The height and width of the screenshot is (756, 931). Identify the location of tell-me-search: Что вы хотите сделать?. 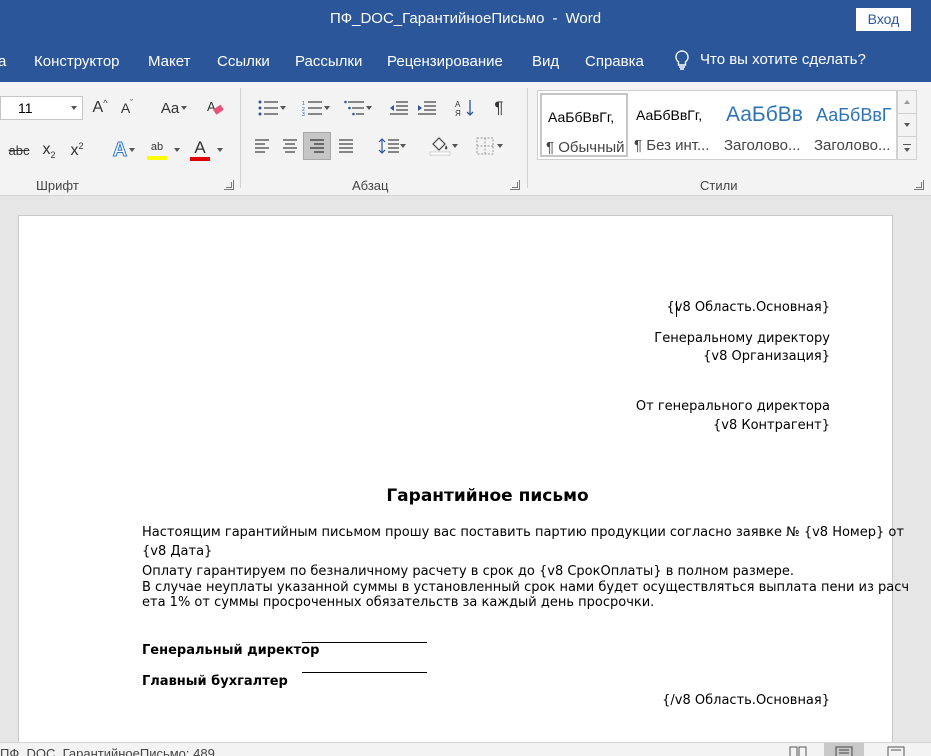
(770, 60).